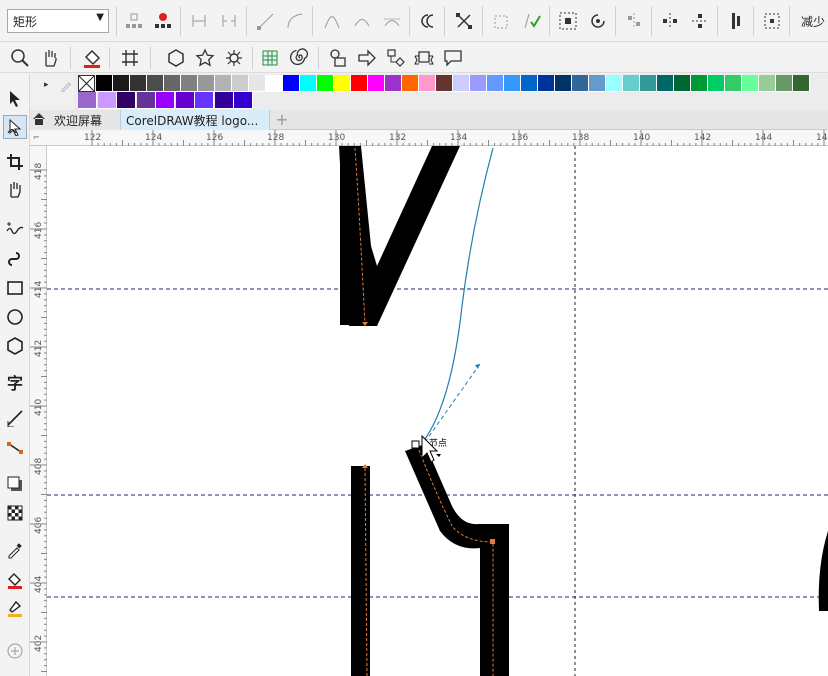  Describe the element at coordinates (15, 228) in the screenshot. I see `freehand-tool-icon` at that location.